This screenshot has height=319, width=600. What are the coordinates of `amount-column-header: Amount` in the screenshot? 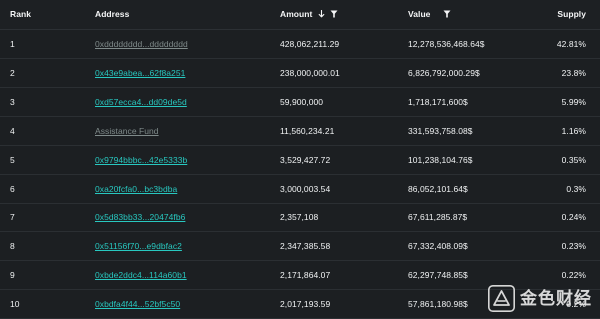 It's located at (309, 15).